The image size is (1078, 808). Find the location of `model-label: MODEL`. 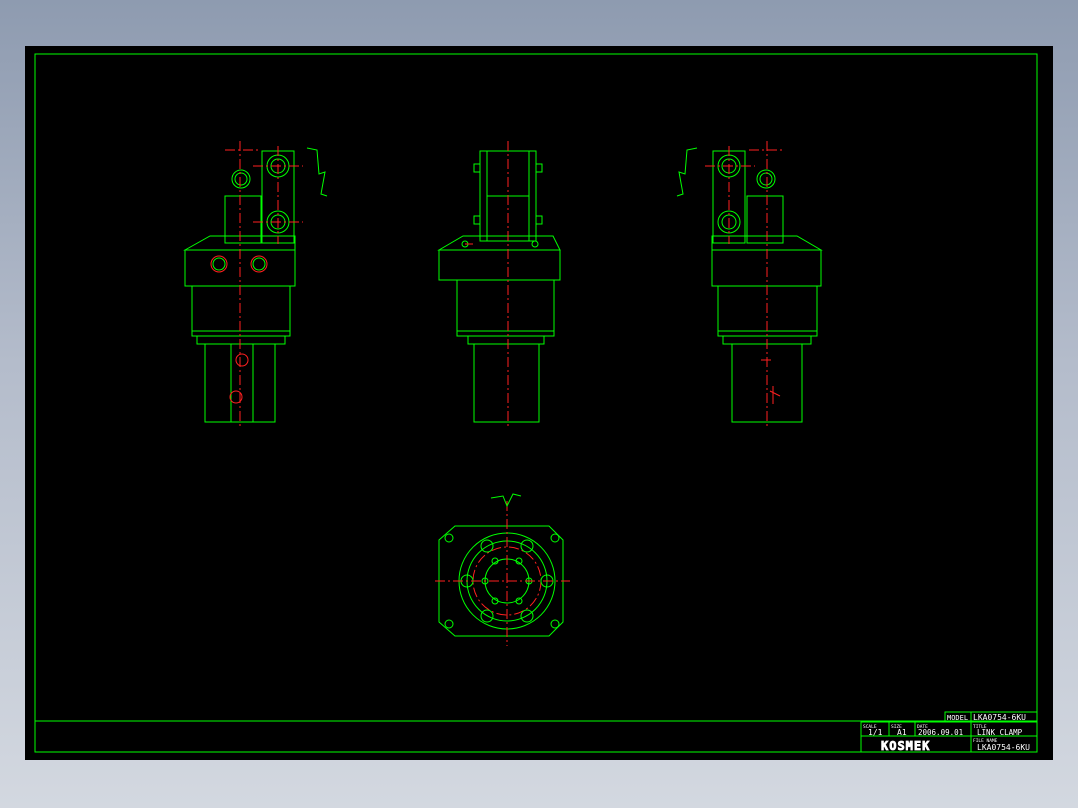

model-label: MODEL is located at coordinates (957, 718).